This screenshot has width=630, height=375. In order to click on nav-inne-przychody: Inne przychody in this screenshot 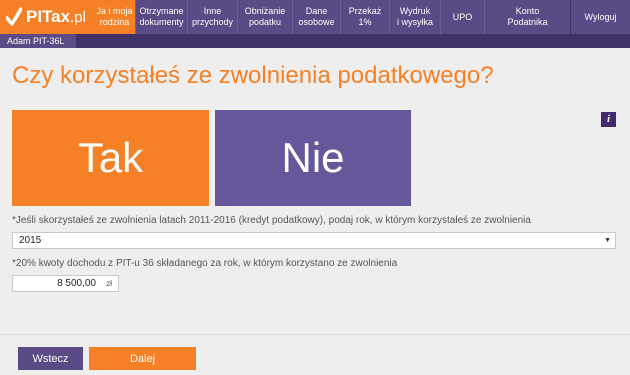, I will do `click(212, 17)`.